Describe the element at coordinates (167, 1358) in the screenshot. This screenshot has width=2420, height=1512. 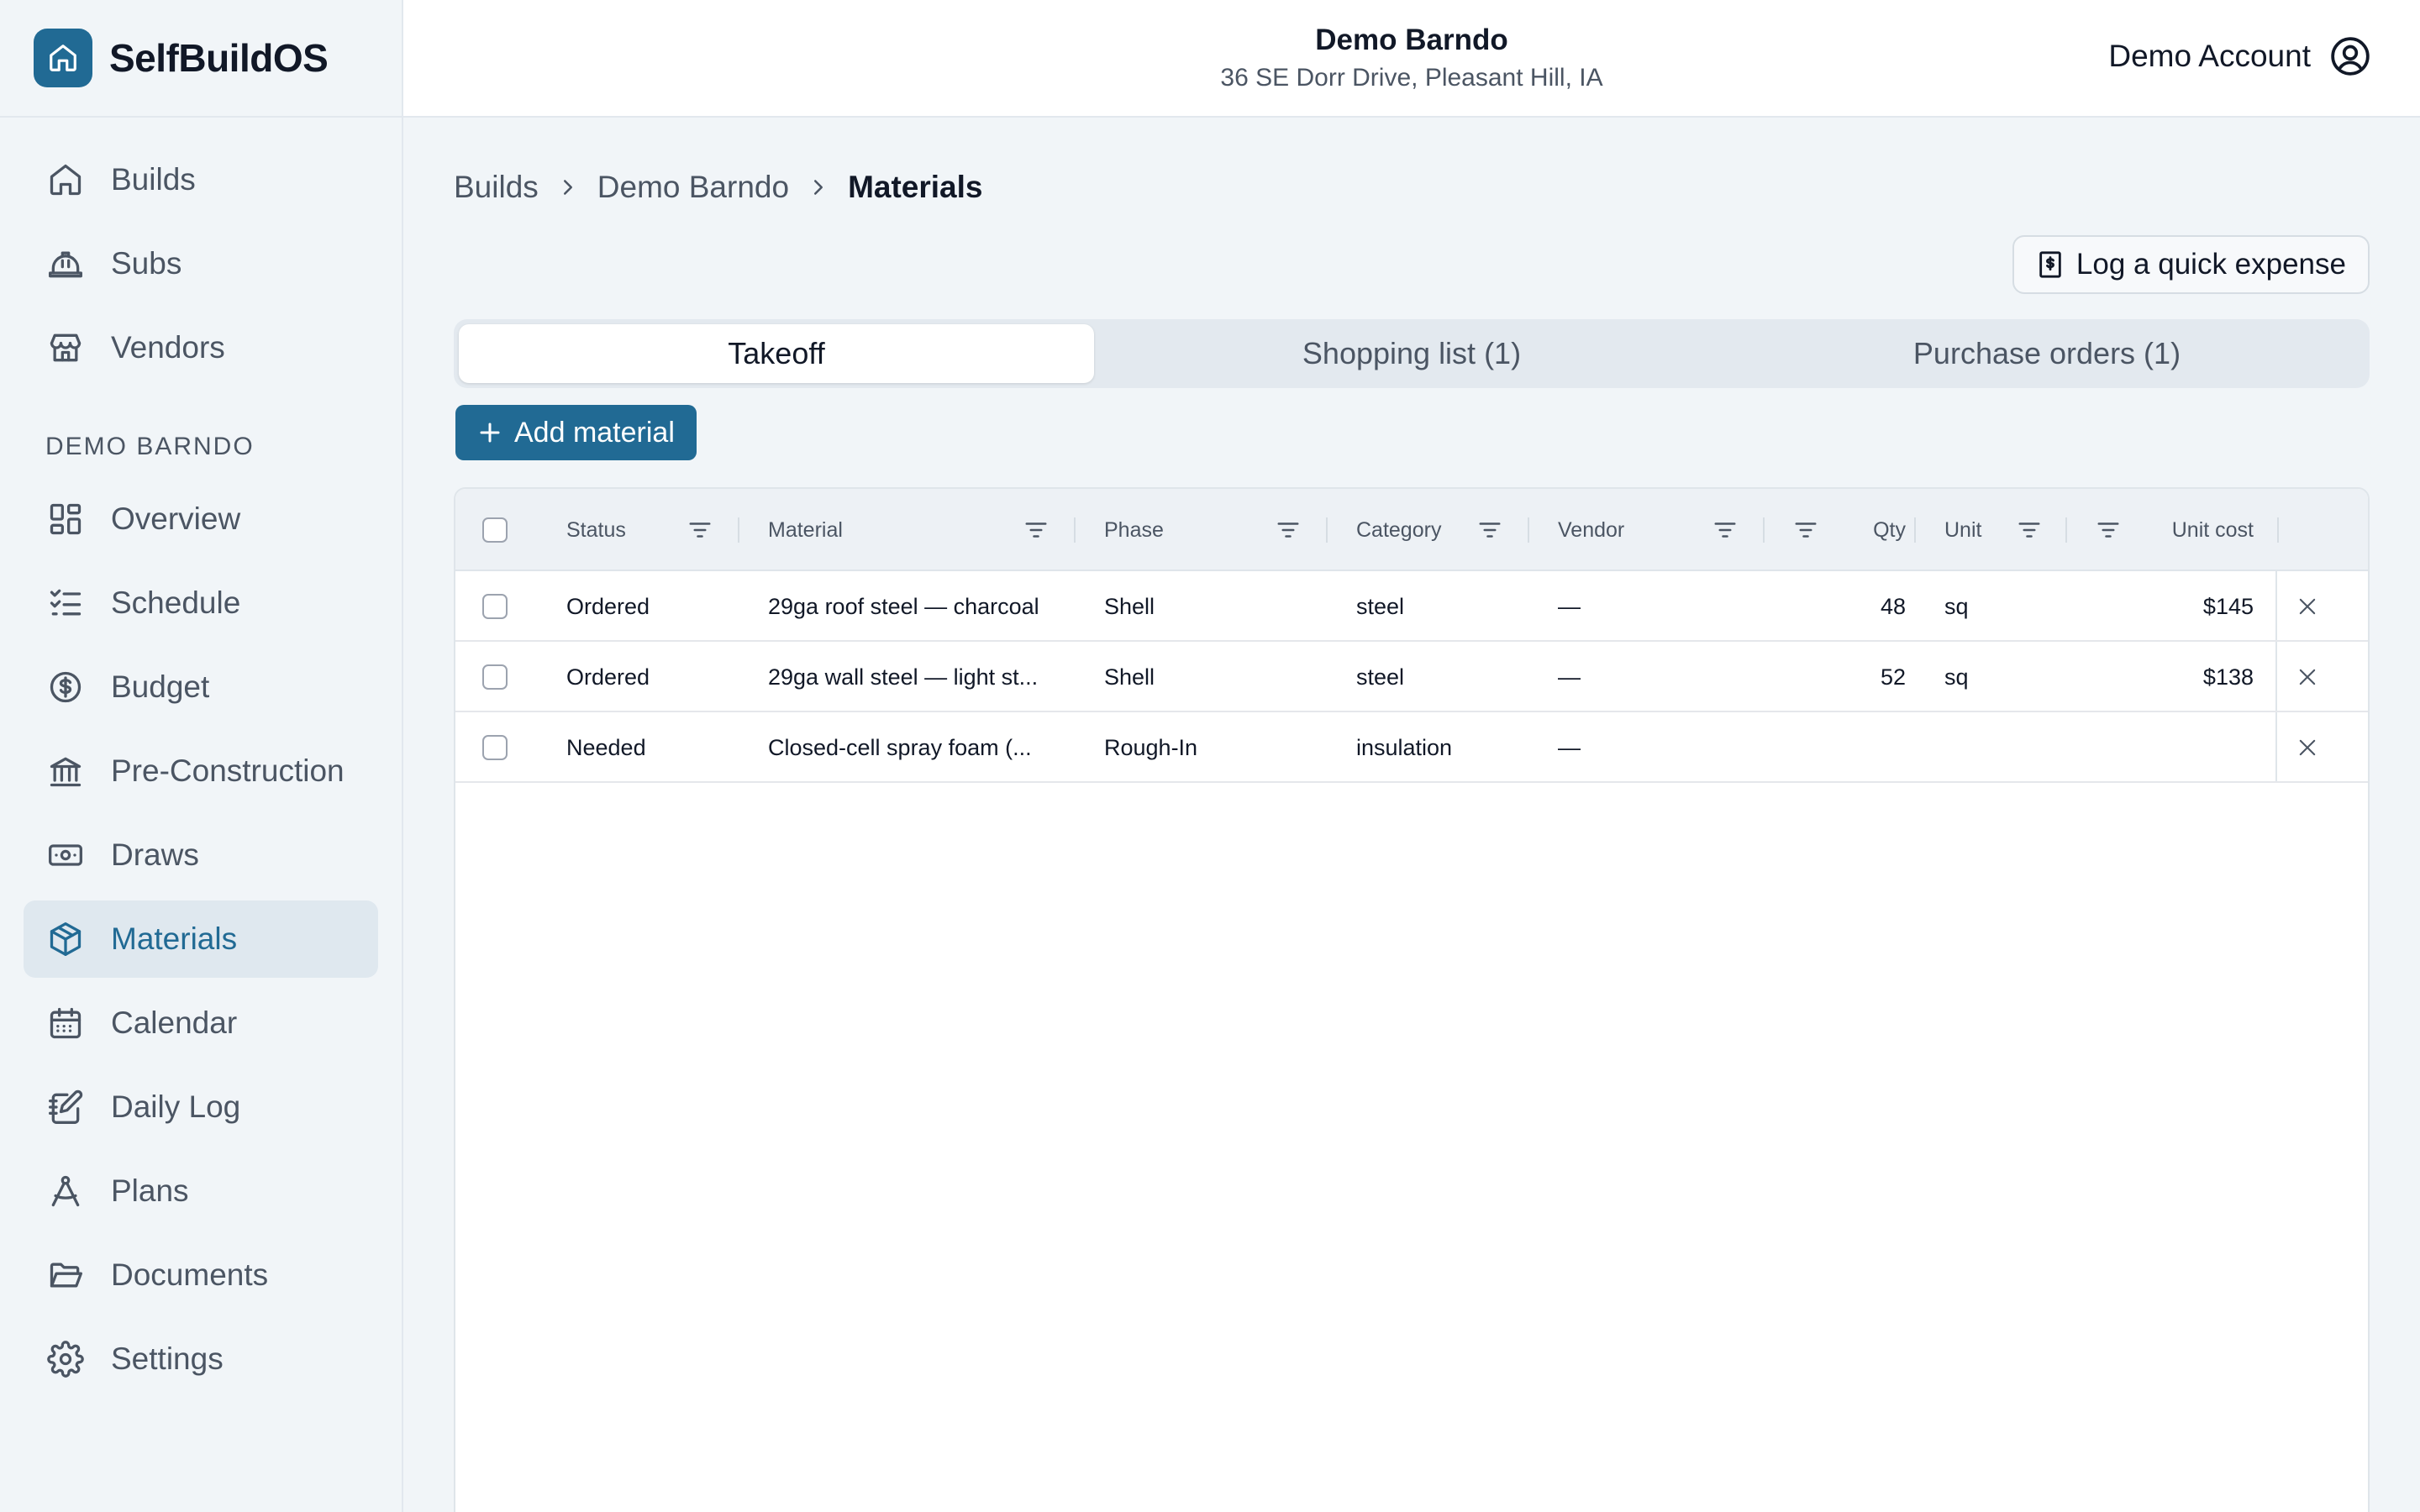
I see `sidebar-item-label: Settings` at that location.